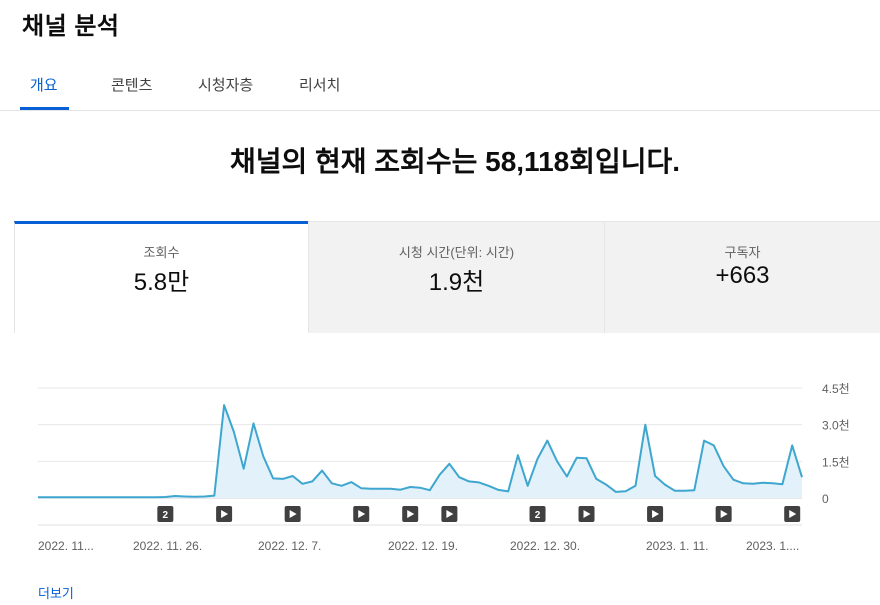 The image size is (880, 605). What do you see at coordinates (456, 252) in the screenshot?
I see `metric-label: 시청 시간(단위: 시간)` at bounding box center [456, 252].